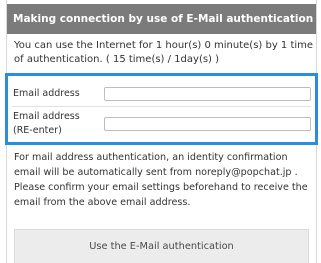 This screenshot has width=321, height=263. I want to click on email-row: Email address, so click(162, 94).